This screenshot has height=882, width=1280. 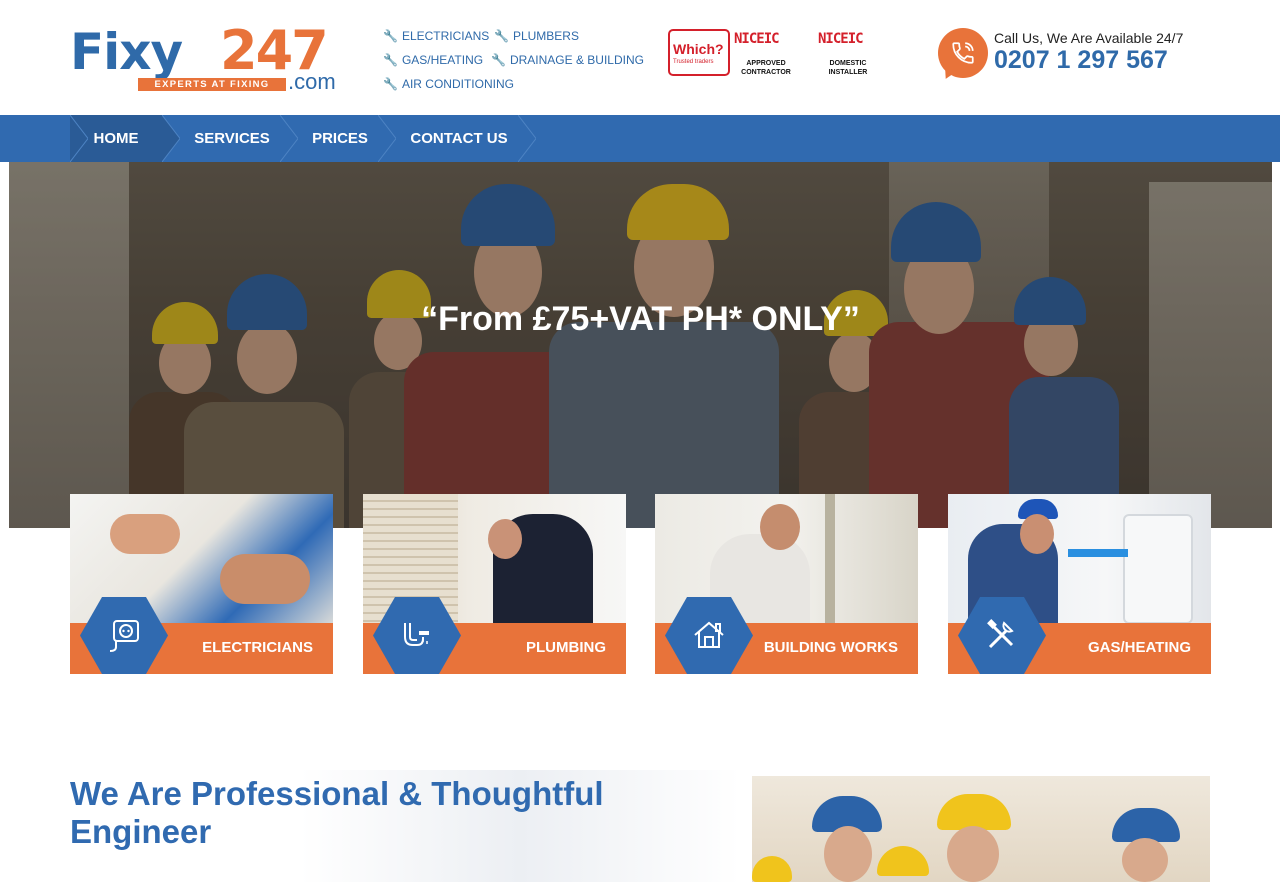 What do you see at coordinates (201, 584) in the screenshot?
I see `service-card-electricians: ELECTRICIANS` at bounding box center [201, 584].